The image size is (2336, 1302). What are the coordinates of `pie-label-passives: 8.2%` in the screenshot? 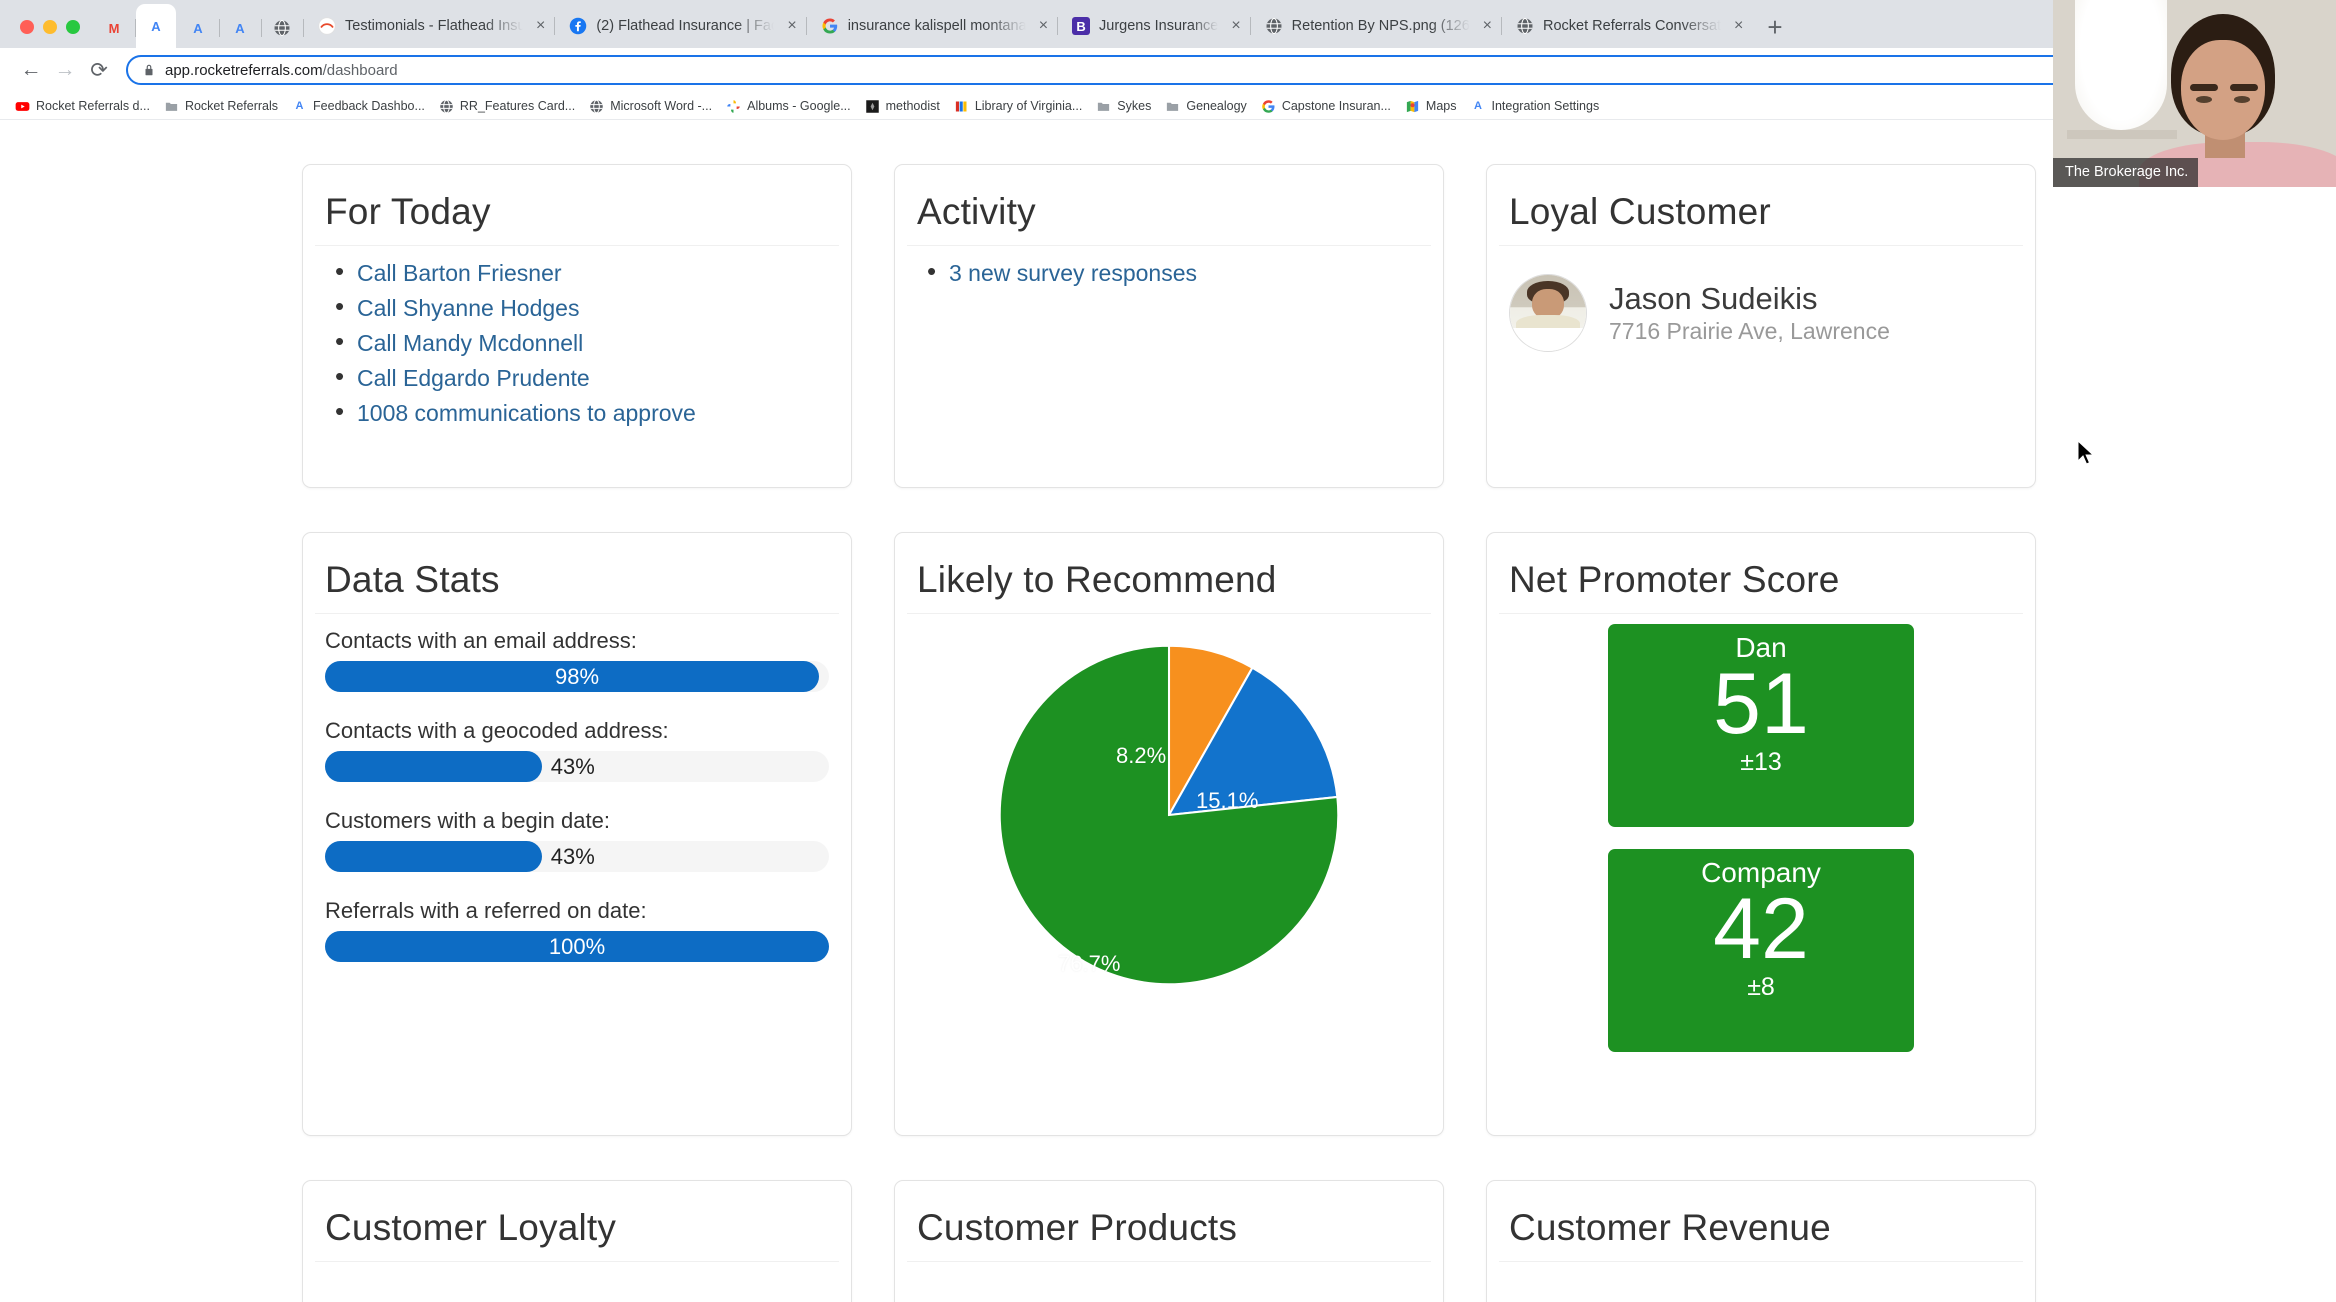 It's located at (1141, 755).